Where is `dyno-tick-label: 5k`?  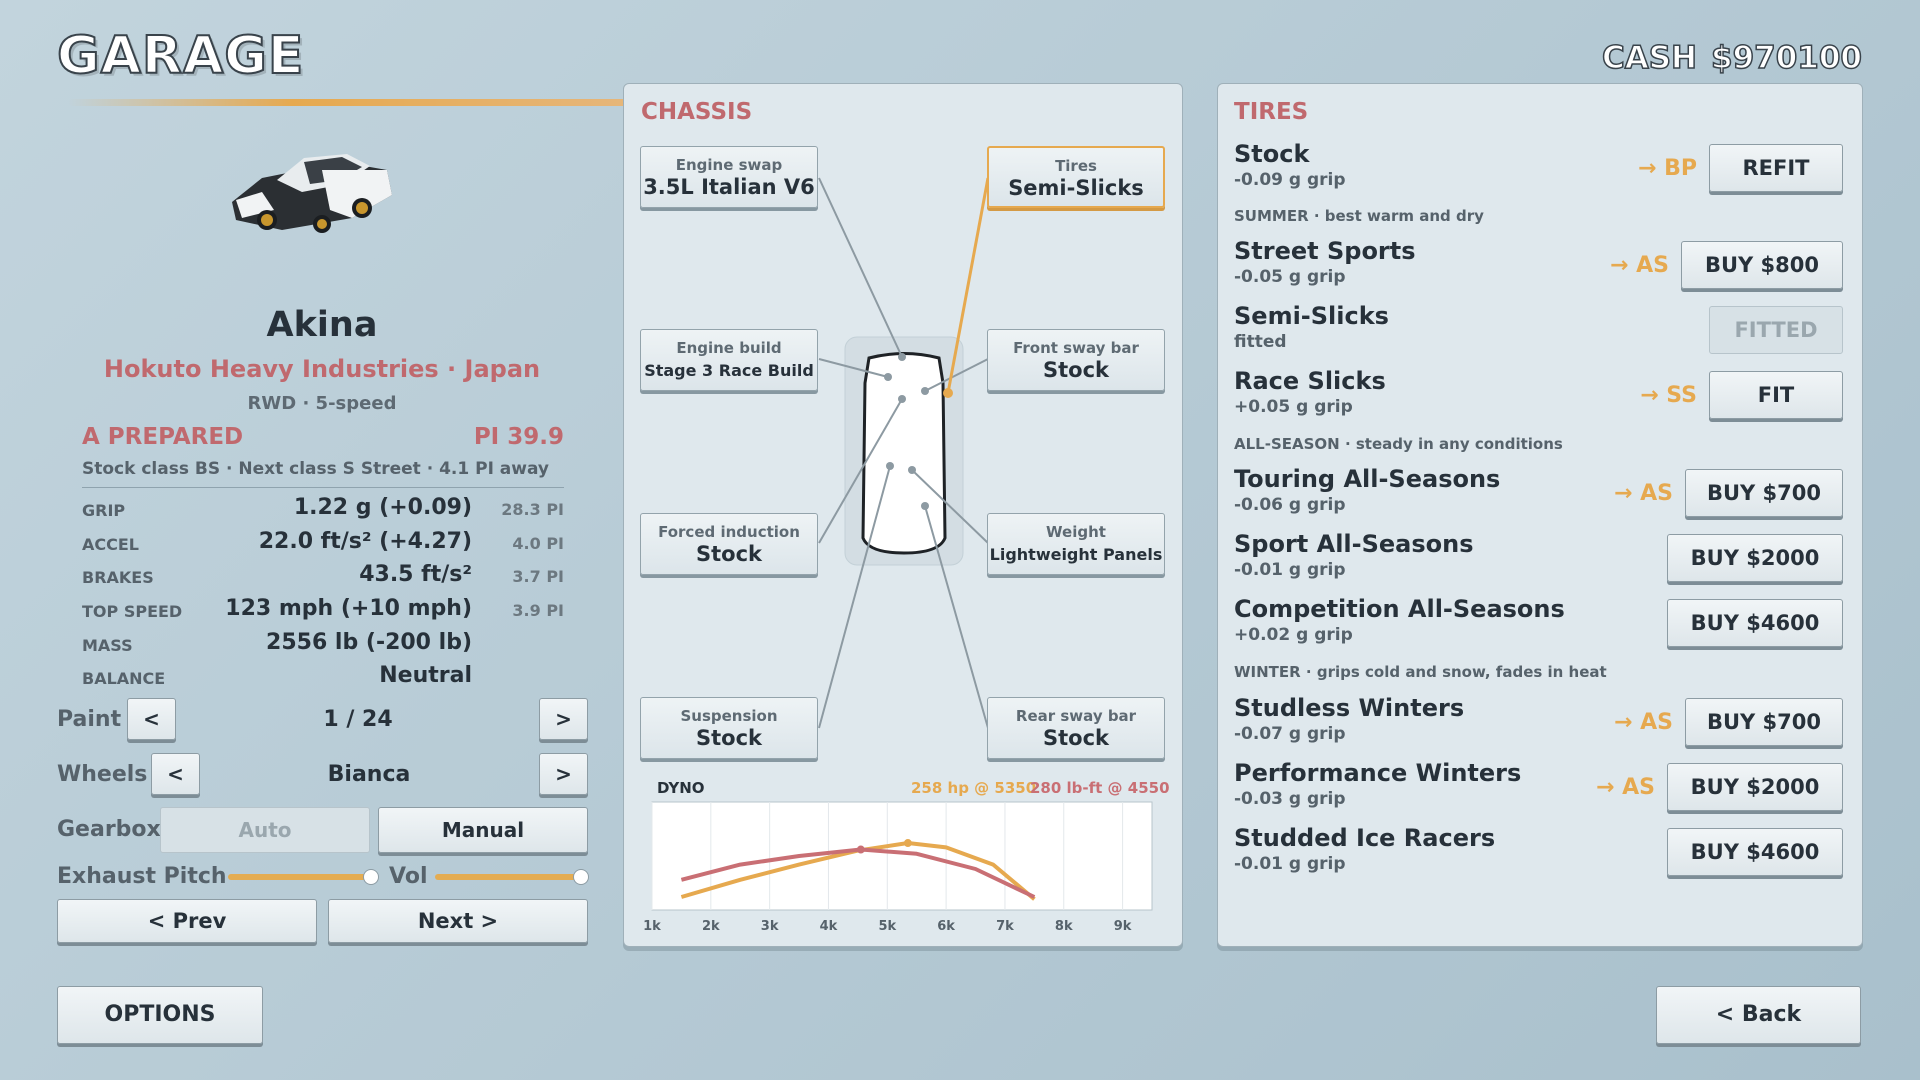
dyno-tick-label: 5k is located at coordinates (887, 926).